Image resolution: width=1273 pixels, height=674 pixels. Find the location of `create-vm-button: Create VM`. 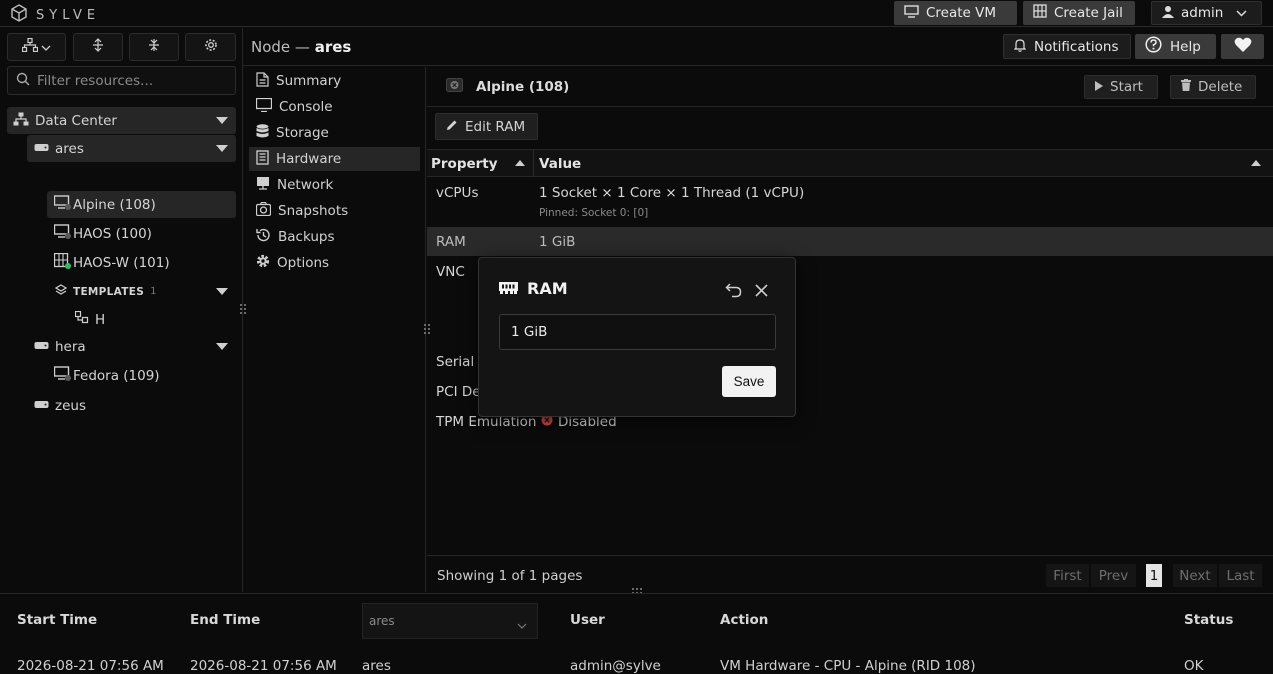

create-vm-button: Create VM is located at coordinates (955, 13).